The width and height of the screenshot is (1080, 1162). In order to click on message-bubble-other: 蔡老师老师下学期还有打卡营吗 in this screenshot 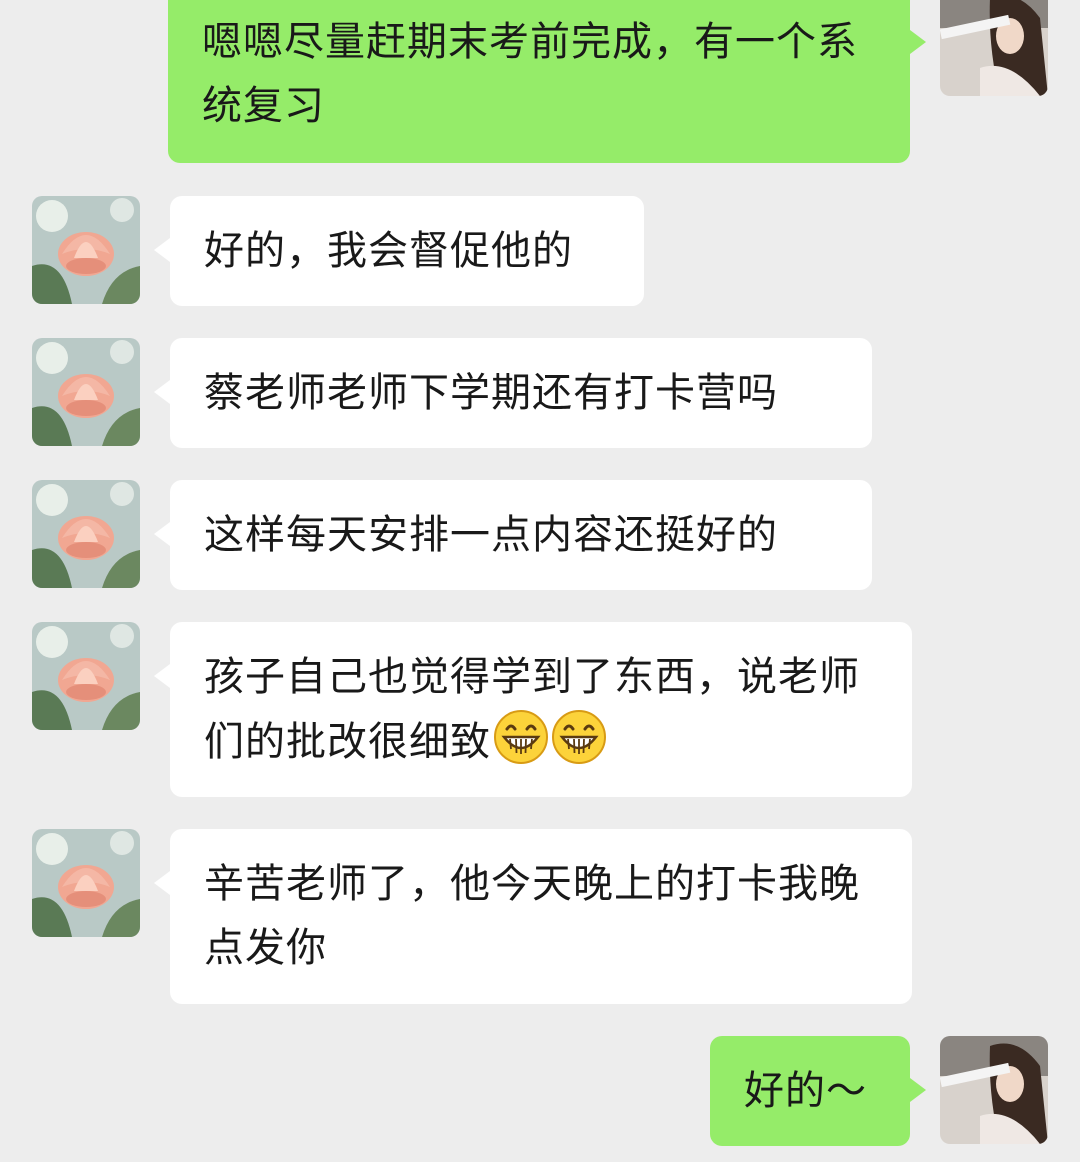, I will do `click(513, 393)`.